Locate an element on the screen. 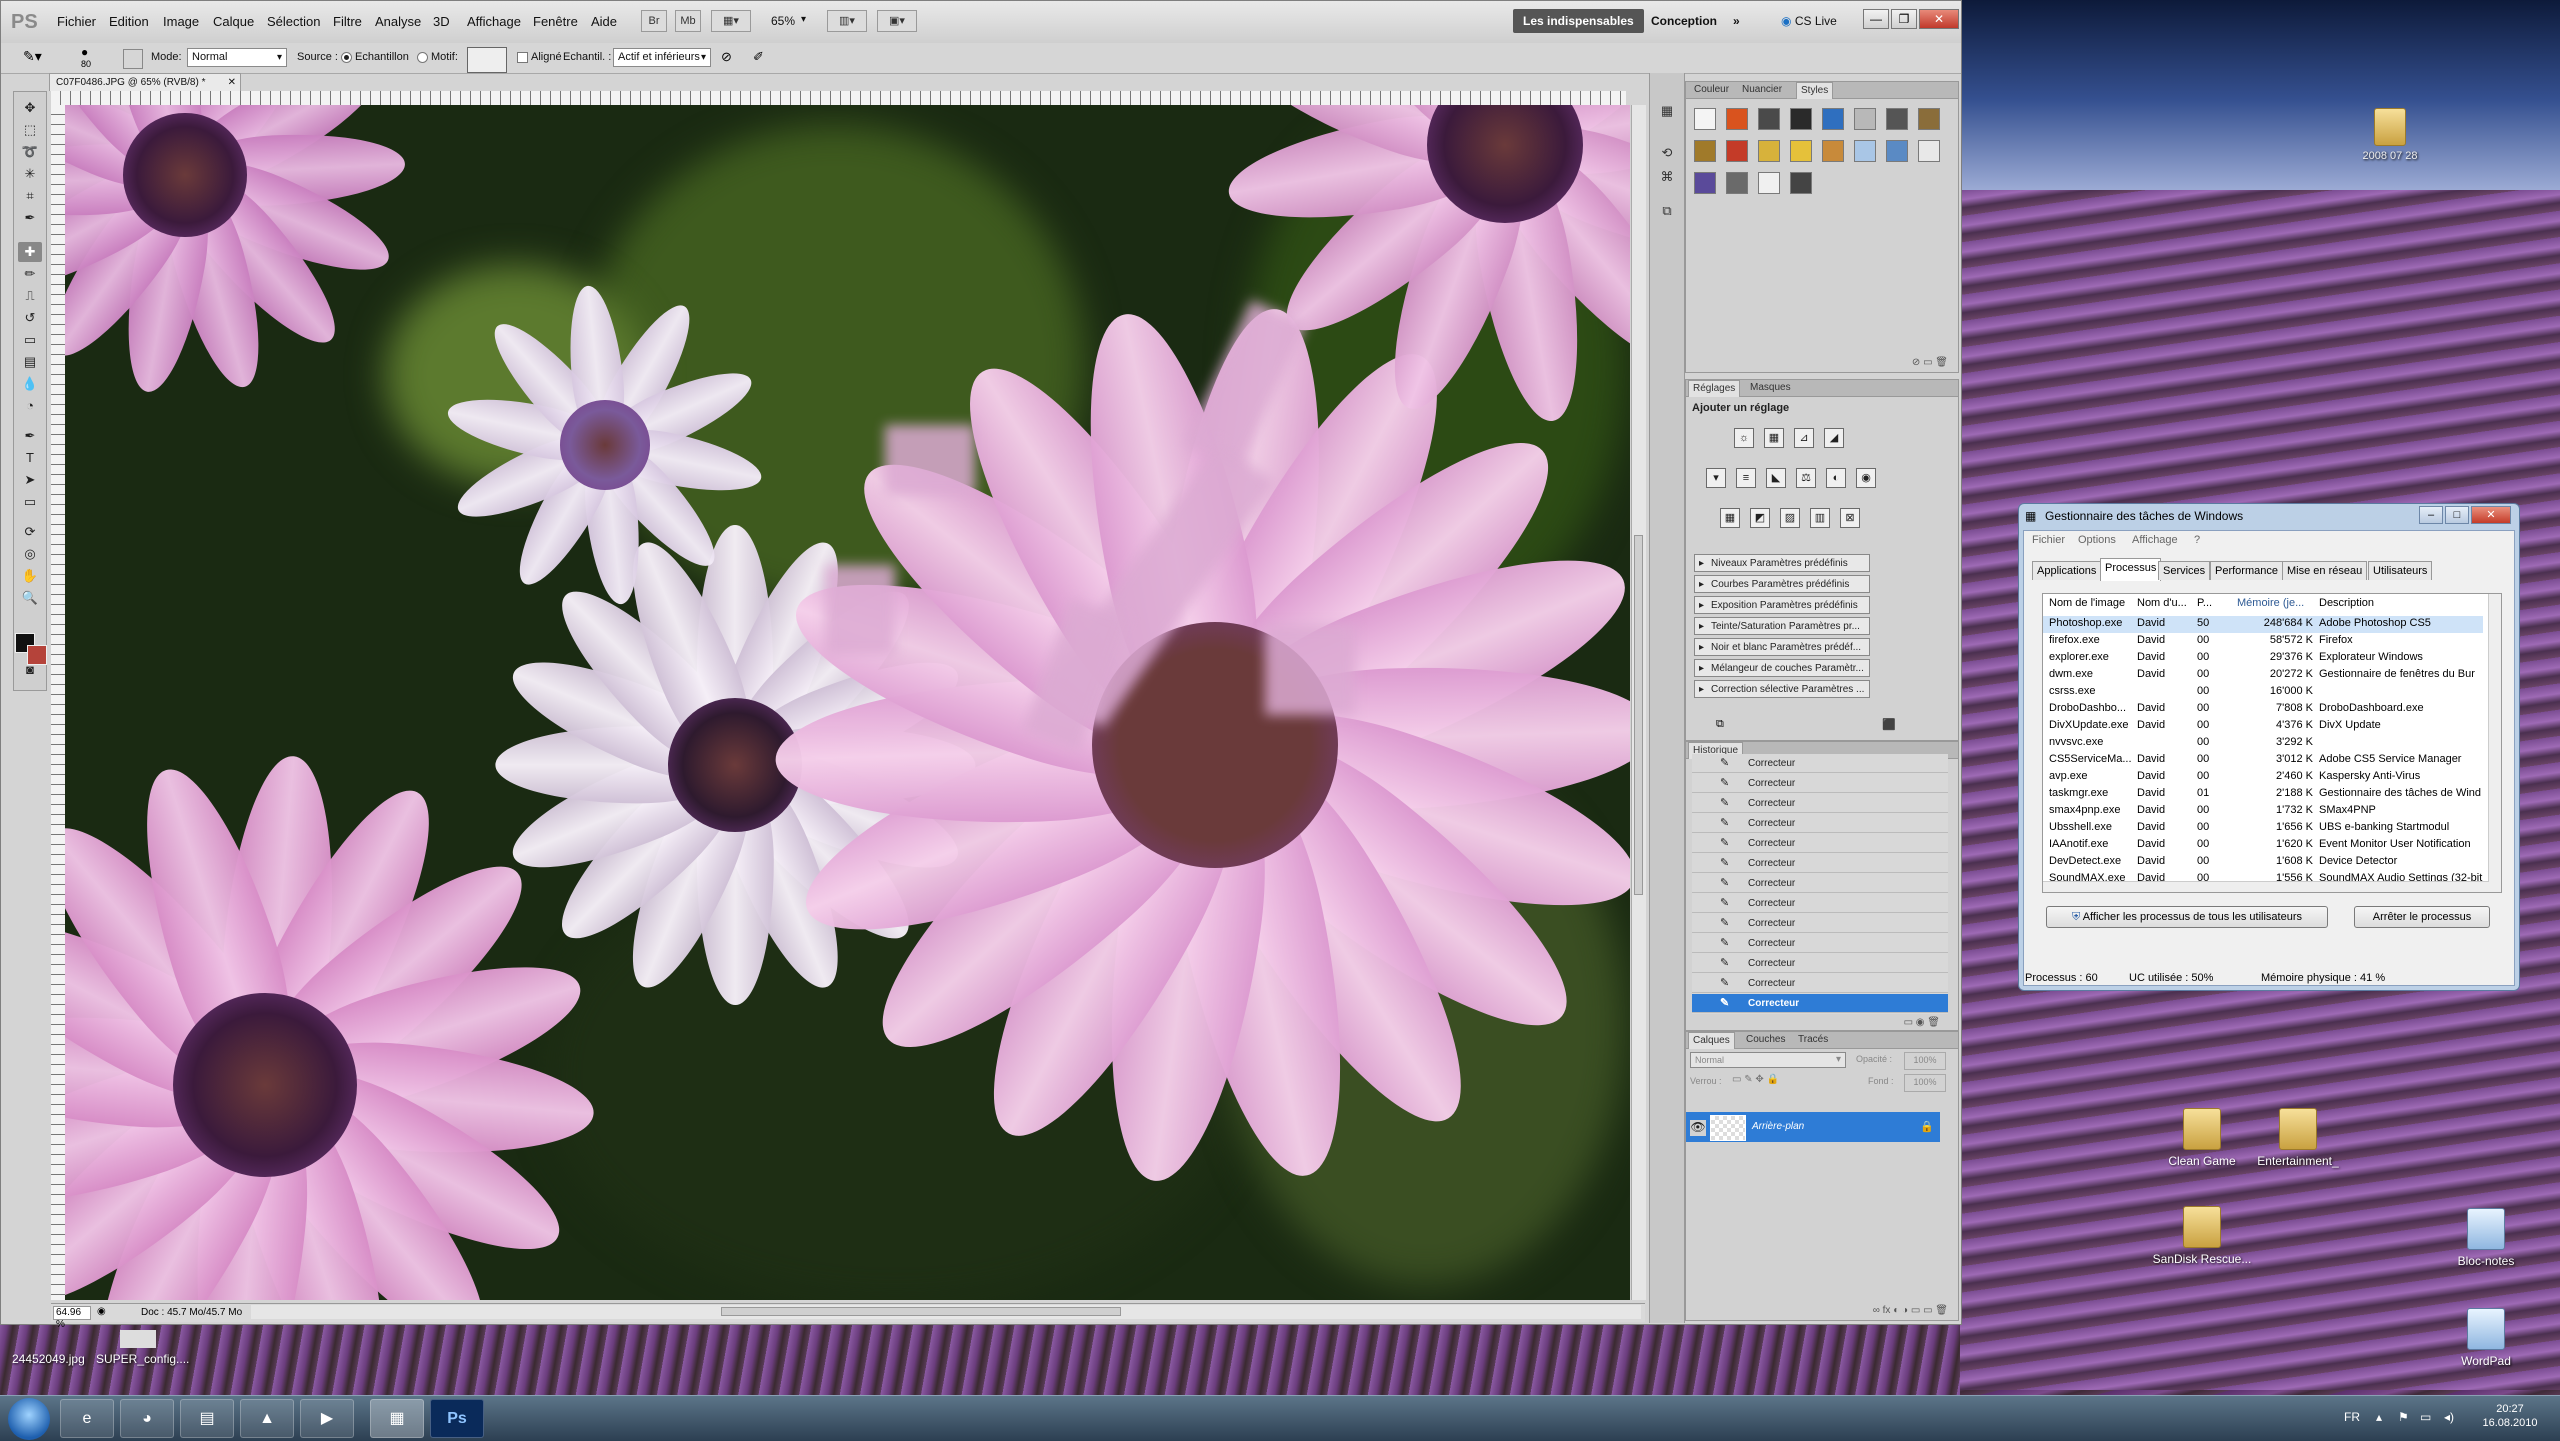  source-sample-radio is located at coordinates (346, 57).